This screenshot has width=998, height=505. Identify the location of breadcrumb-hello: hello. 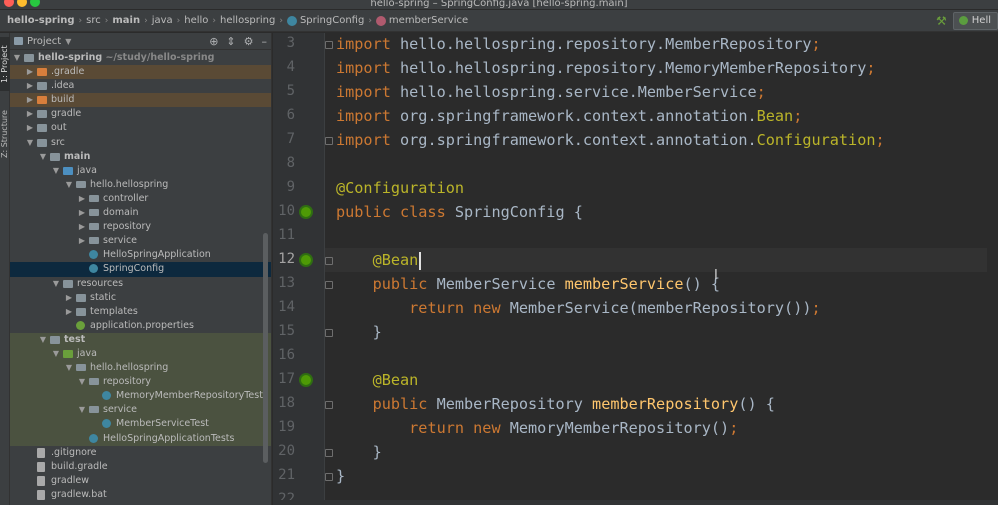
(196, 20).